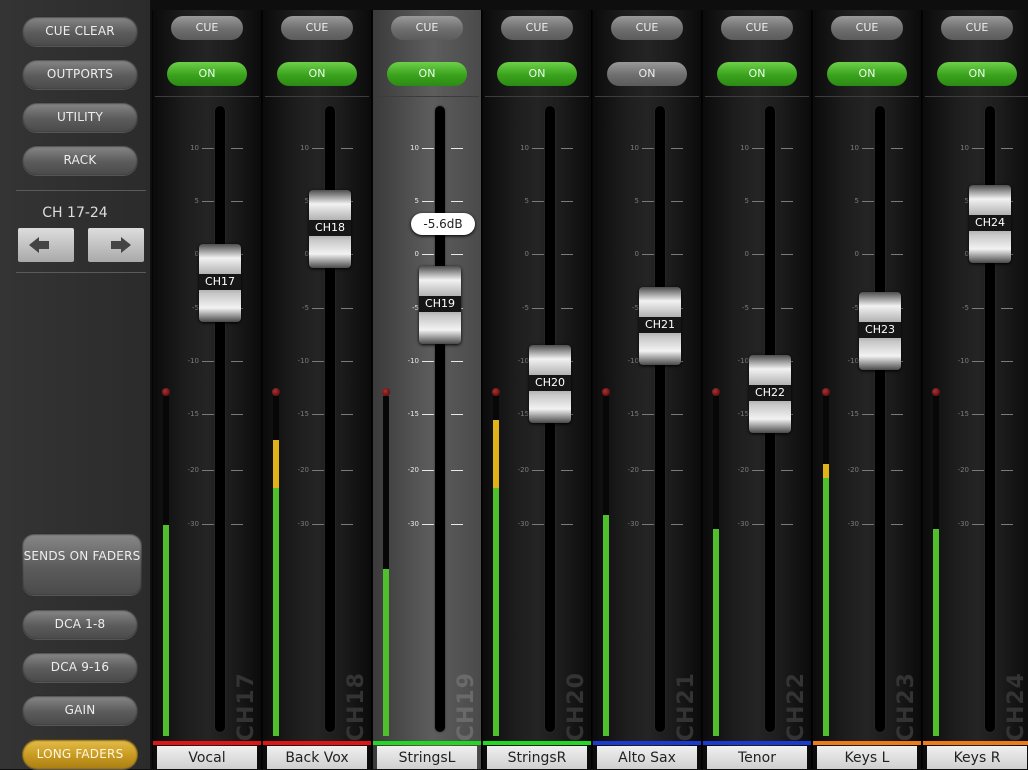  I want to click on bank-next-button, so click(116, 245).